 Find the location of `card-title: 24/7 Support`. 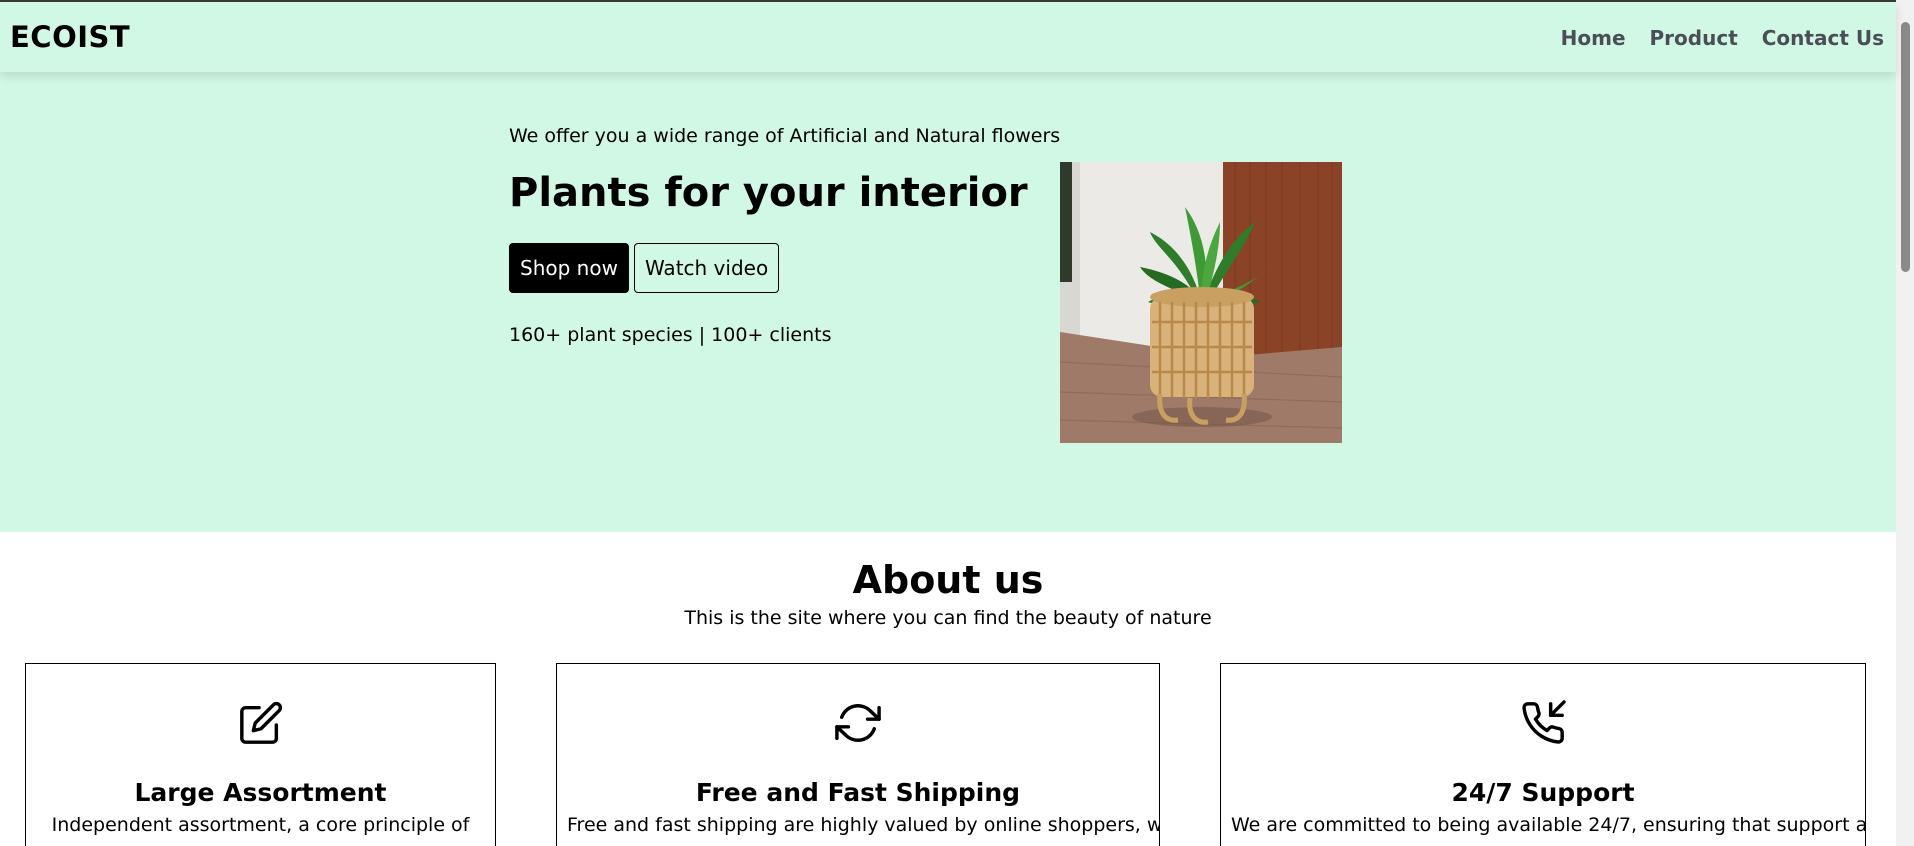

card-title: 24/7 Support is located at coordinates (1543, 792).